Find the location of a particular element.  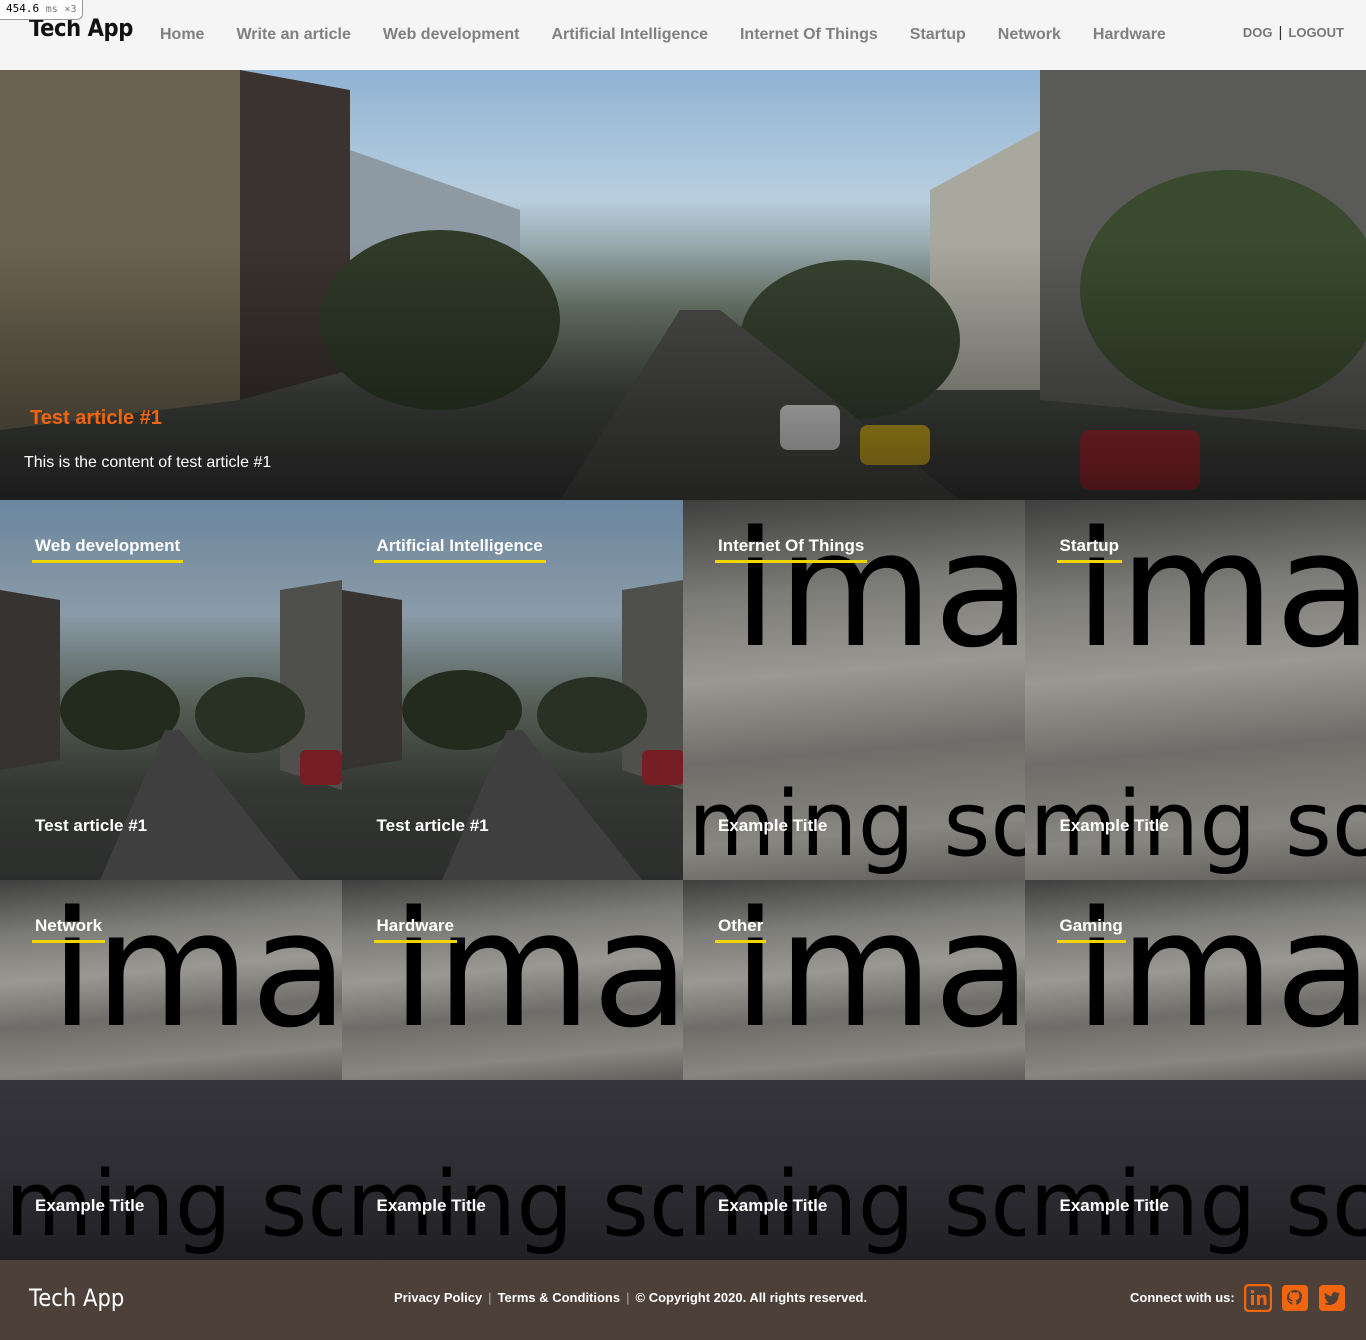

perf-timer: 454.6 ms ×3 is located at coordinates (42, 10).